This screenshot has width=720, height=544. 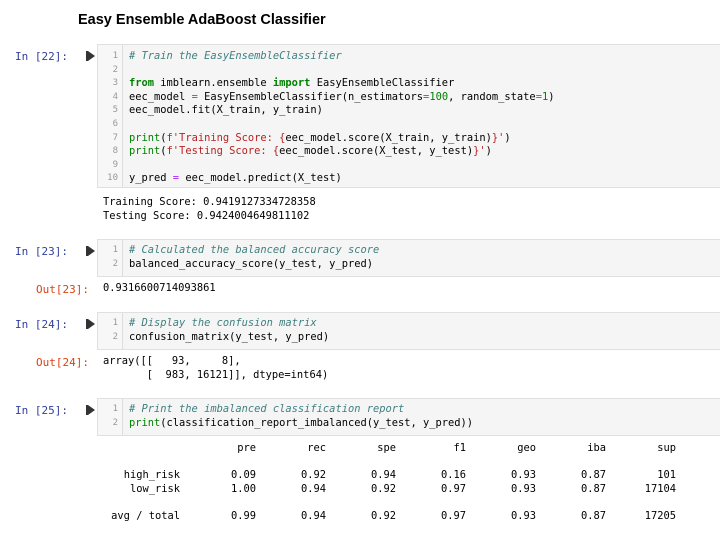 What do you see at coordinates (154, 489) in the screenshot?
I see `report-row-label: low_risk` at bounding box center [154, 489].